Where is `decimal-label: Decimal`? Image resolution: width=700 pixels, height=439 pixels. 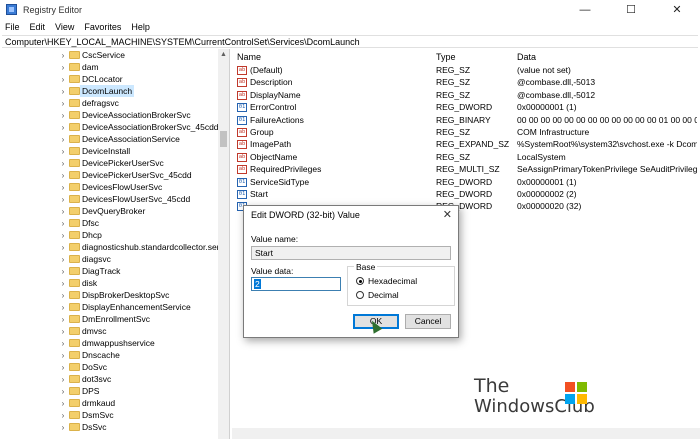 decimal-label: Decimal is located at coordinates (383, 295).